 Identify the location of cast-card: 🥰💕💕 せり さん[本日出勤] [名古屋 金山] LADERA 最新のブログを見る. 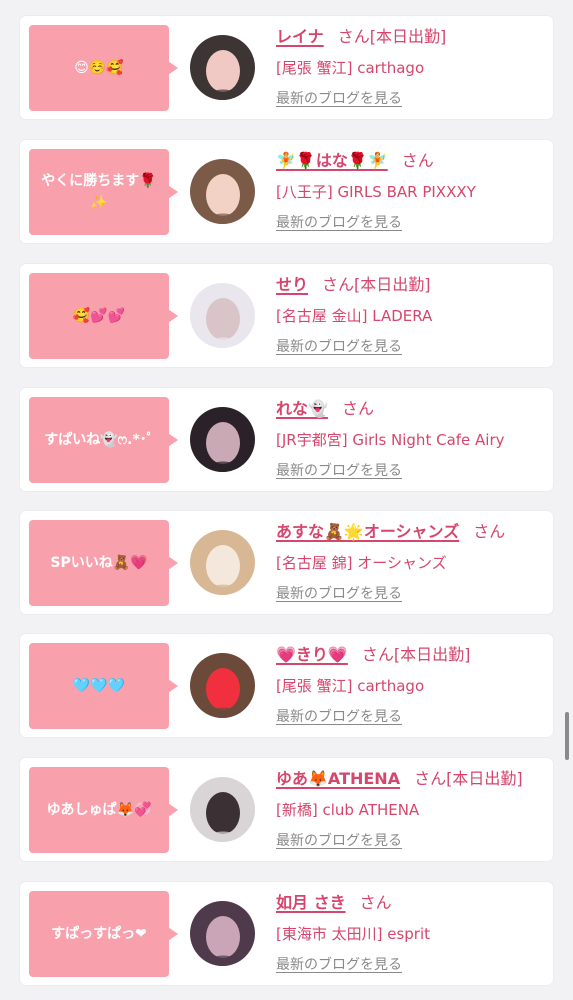
(286, 315).